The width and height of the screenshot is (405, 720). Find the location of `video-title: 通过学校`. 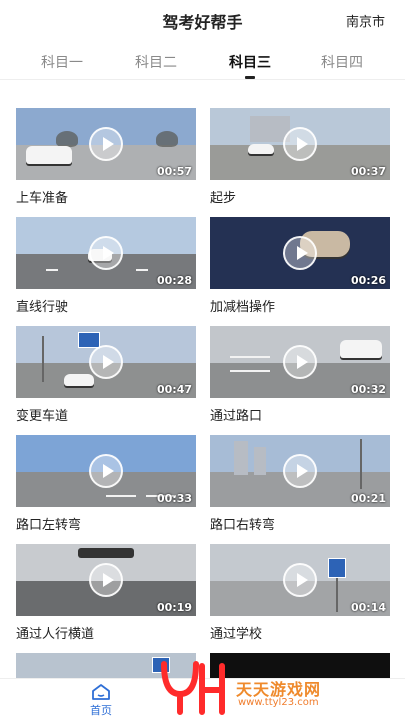

video-title: 通过学校 is located at coordinates (236, 634).